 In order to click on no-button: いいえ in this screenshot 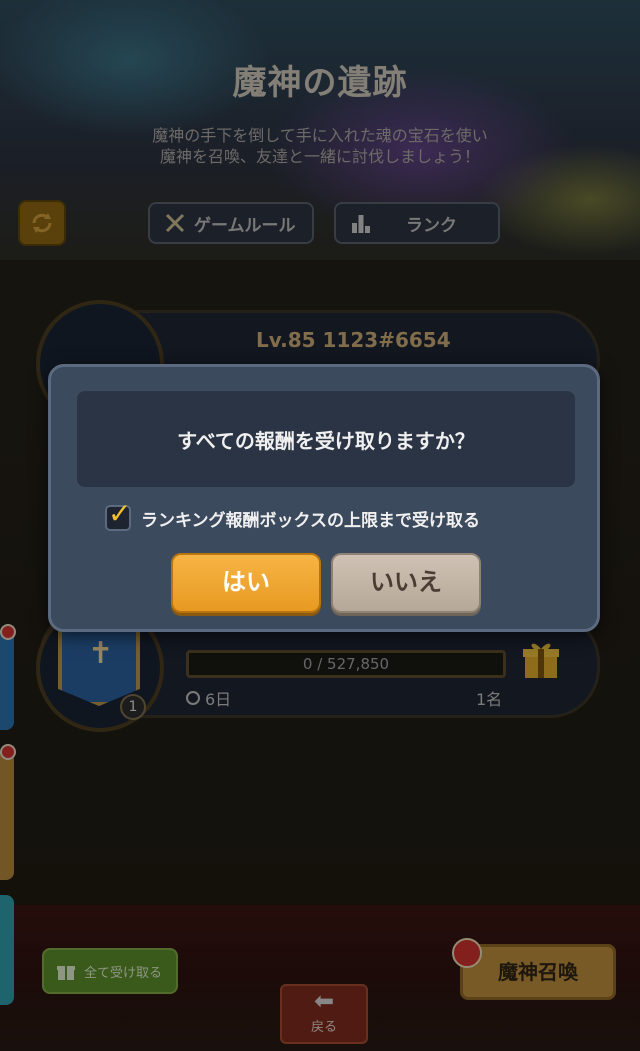, I will do `click(406, 583)`.